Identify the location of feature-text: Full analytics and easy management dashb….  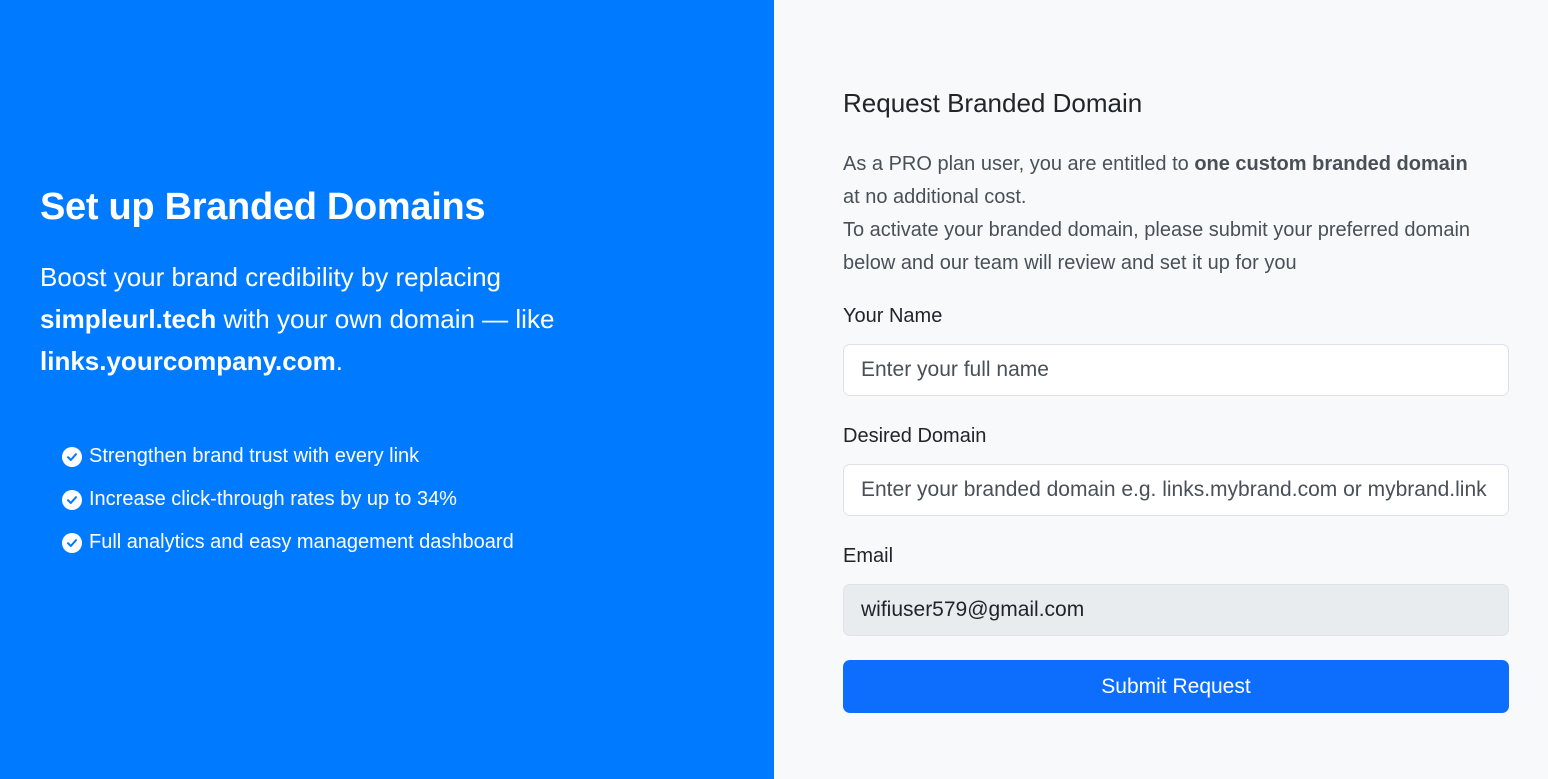
(301, 542).